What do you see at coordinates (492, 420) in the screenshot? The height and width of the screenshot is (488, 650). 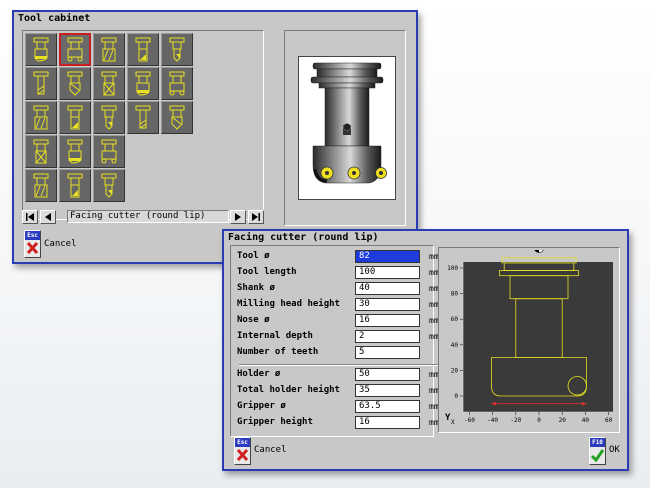 I see `x-tick-label: -40` at bounding box center [492, 420].